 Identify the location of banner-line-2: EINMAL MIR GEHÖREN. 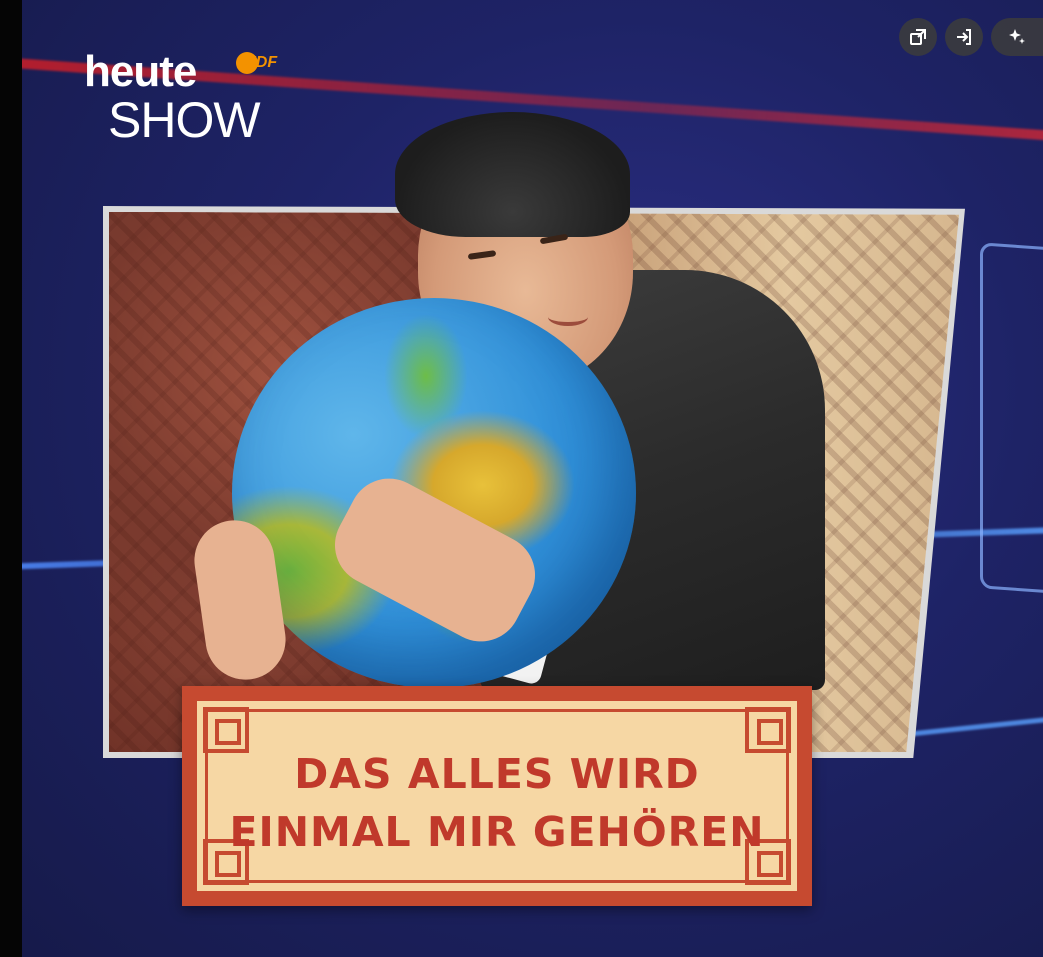
(497, 832).